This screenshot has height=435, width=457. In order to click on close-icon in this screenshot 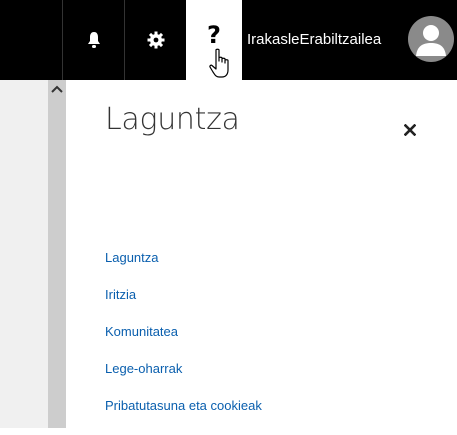, I will do `click(410, 130)`.